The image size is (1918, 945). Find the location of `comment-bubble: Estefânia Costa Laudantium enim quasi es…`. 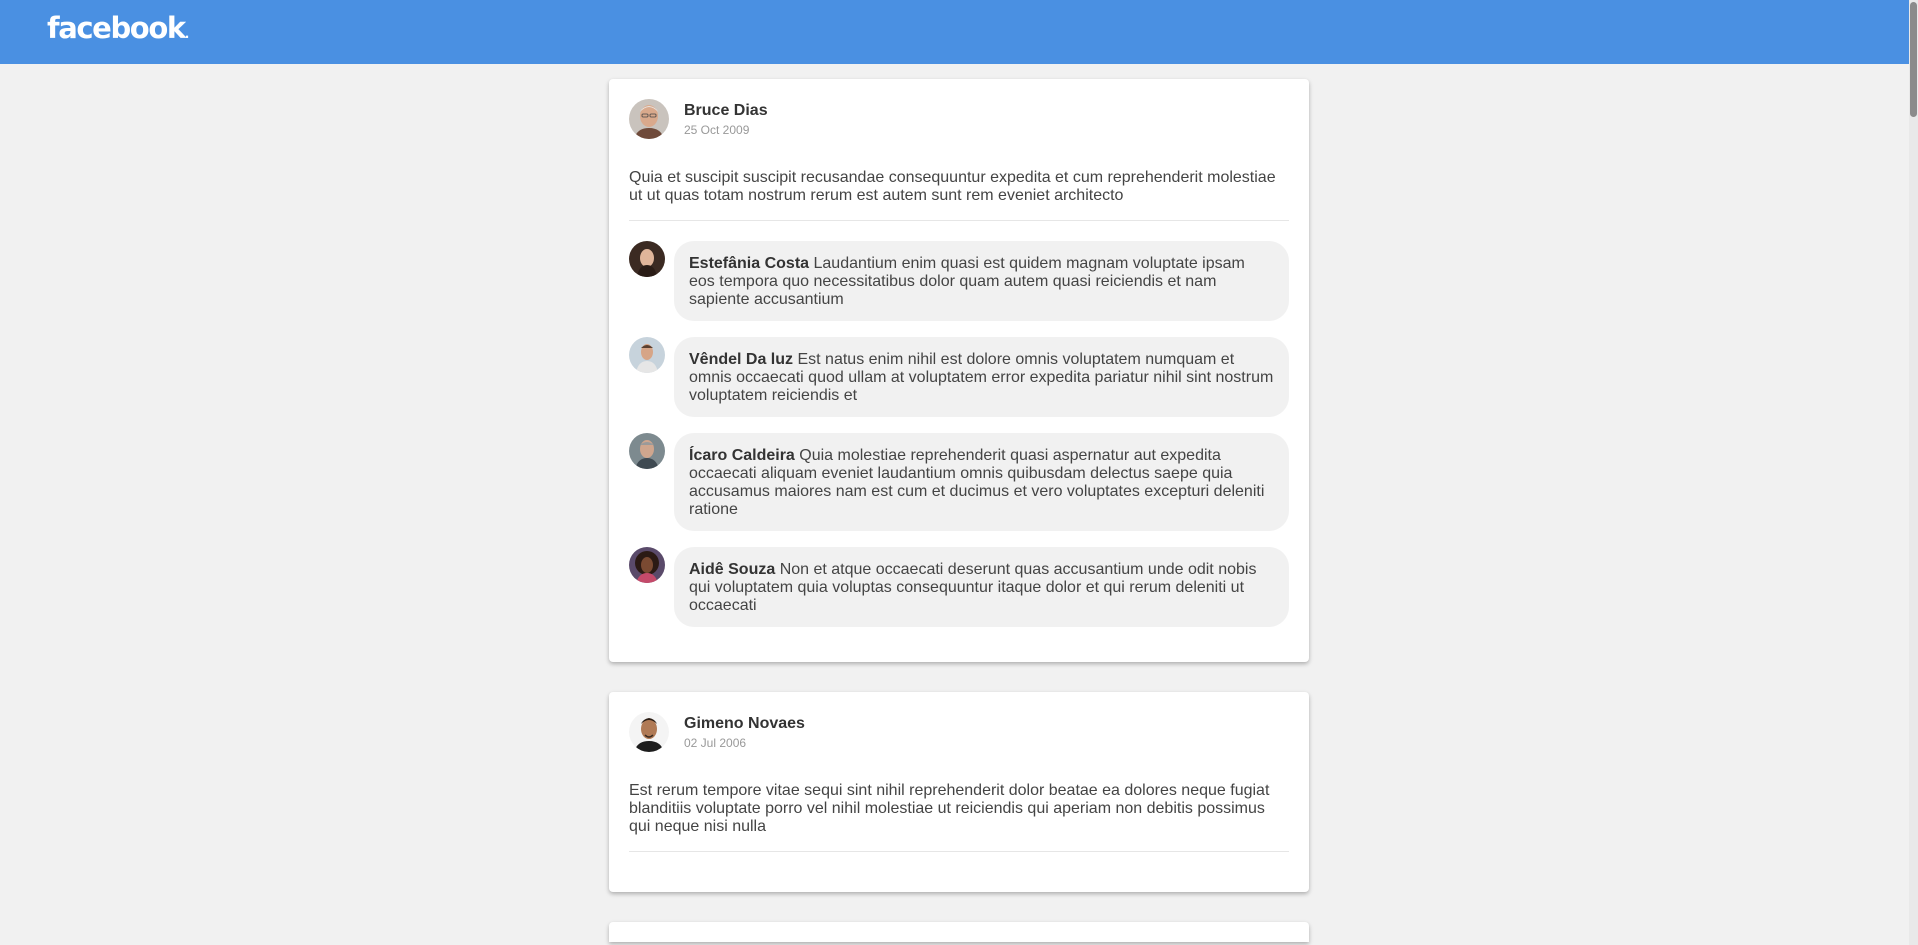

comment-bubble: Estefânia Costa Laudantium enim quasi es… is located at coordinates (981, 281).